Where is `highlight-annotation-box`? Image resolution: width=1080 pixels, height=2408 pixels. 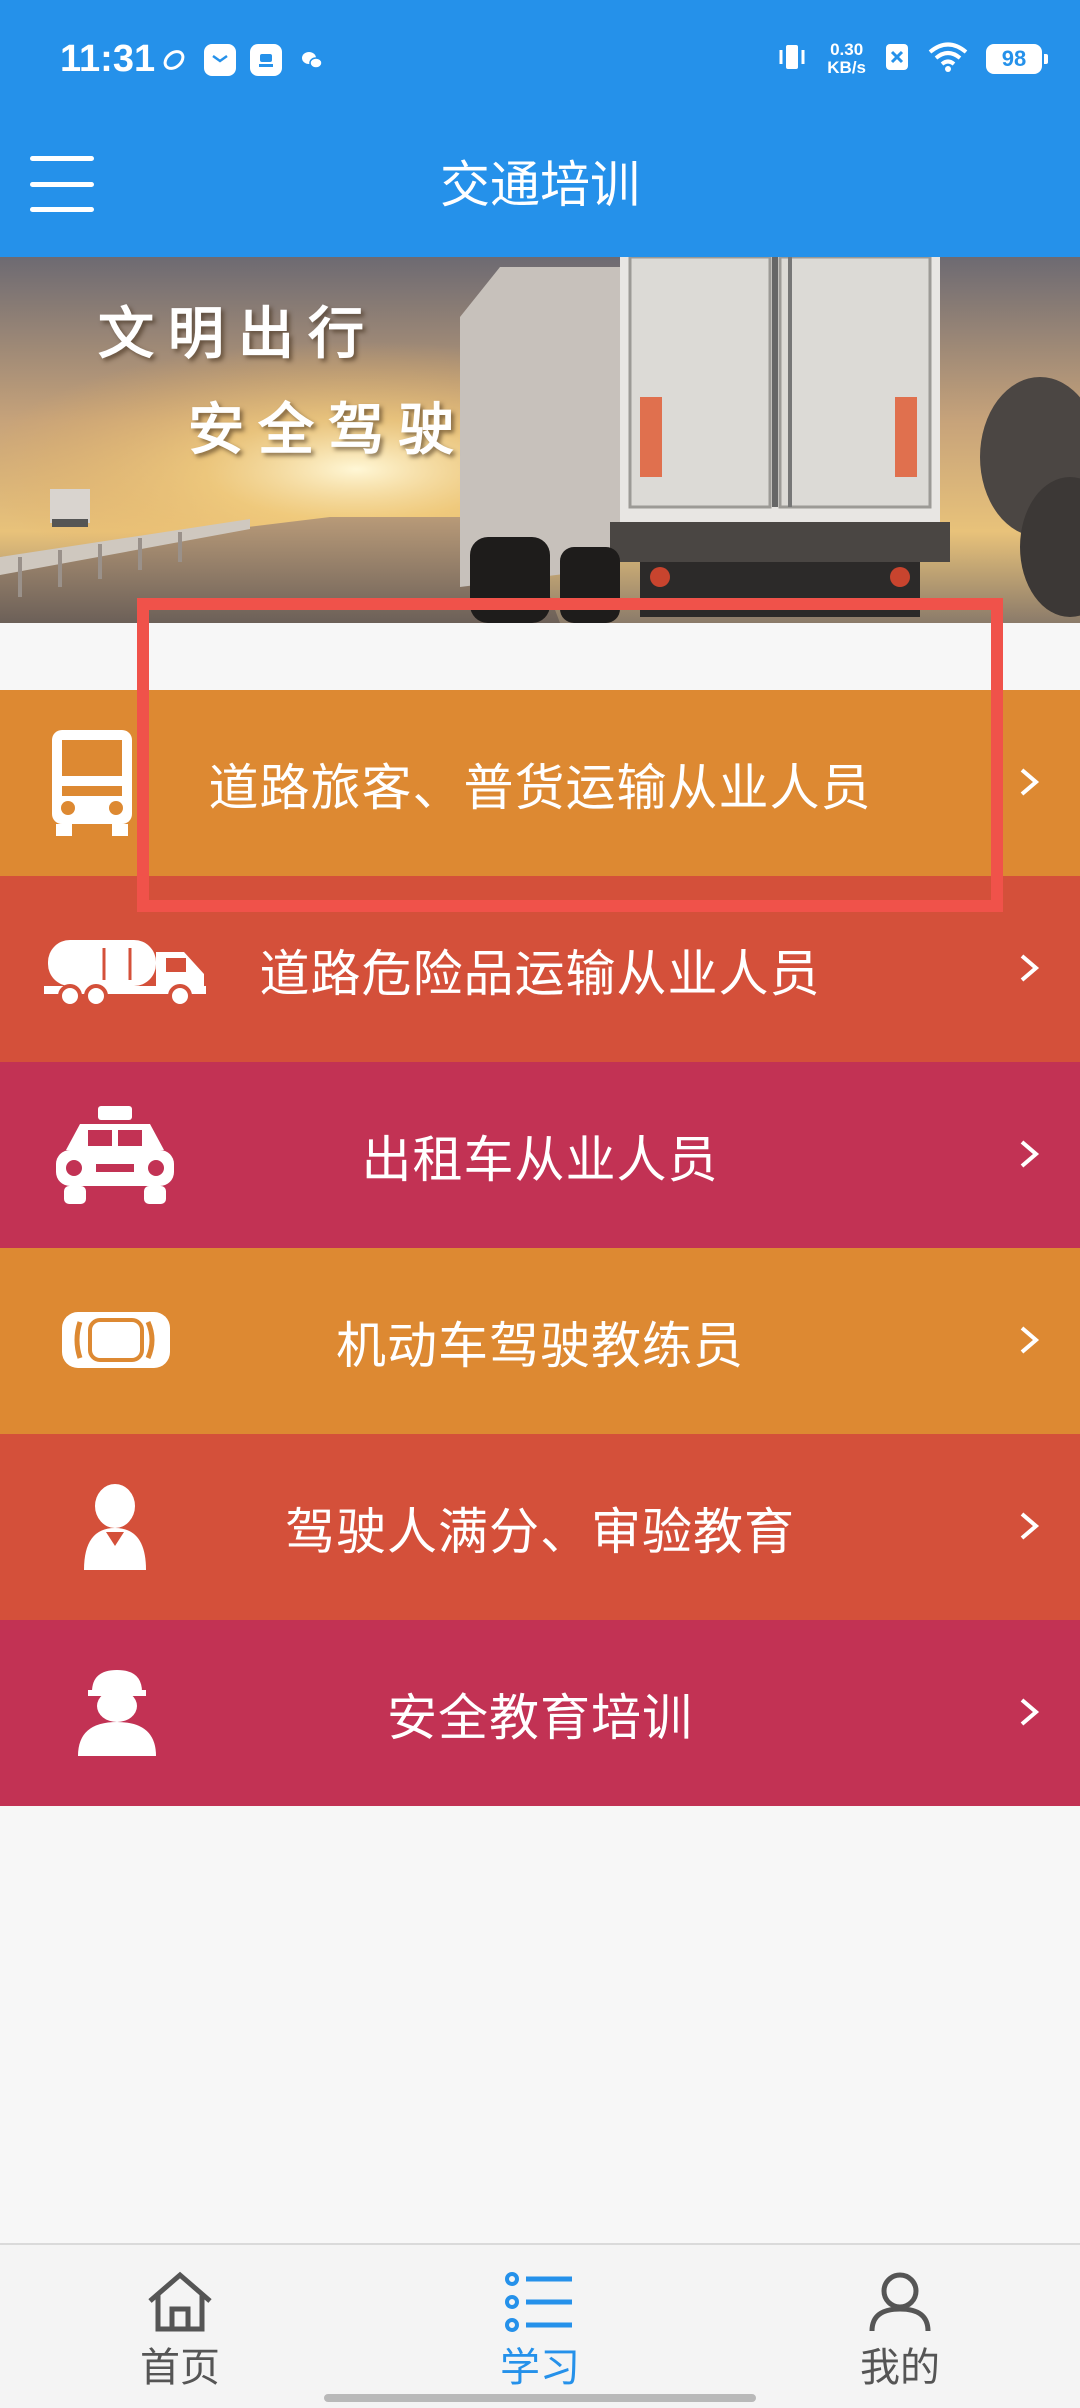 highlight-annotation-box is located at coordinates (570, 755).